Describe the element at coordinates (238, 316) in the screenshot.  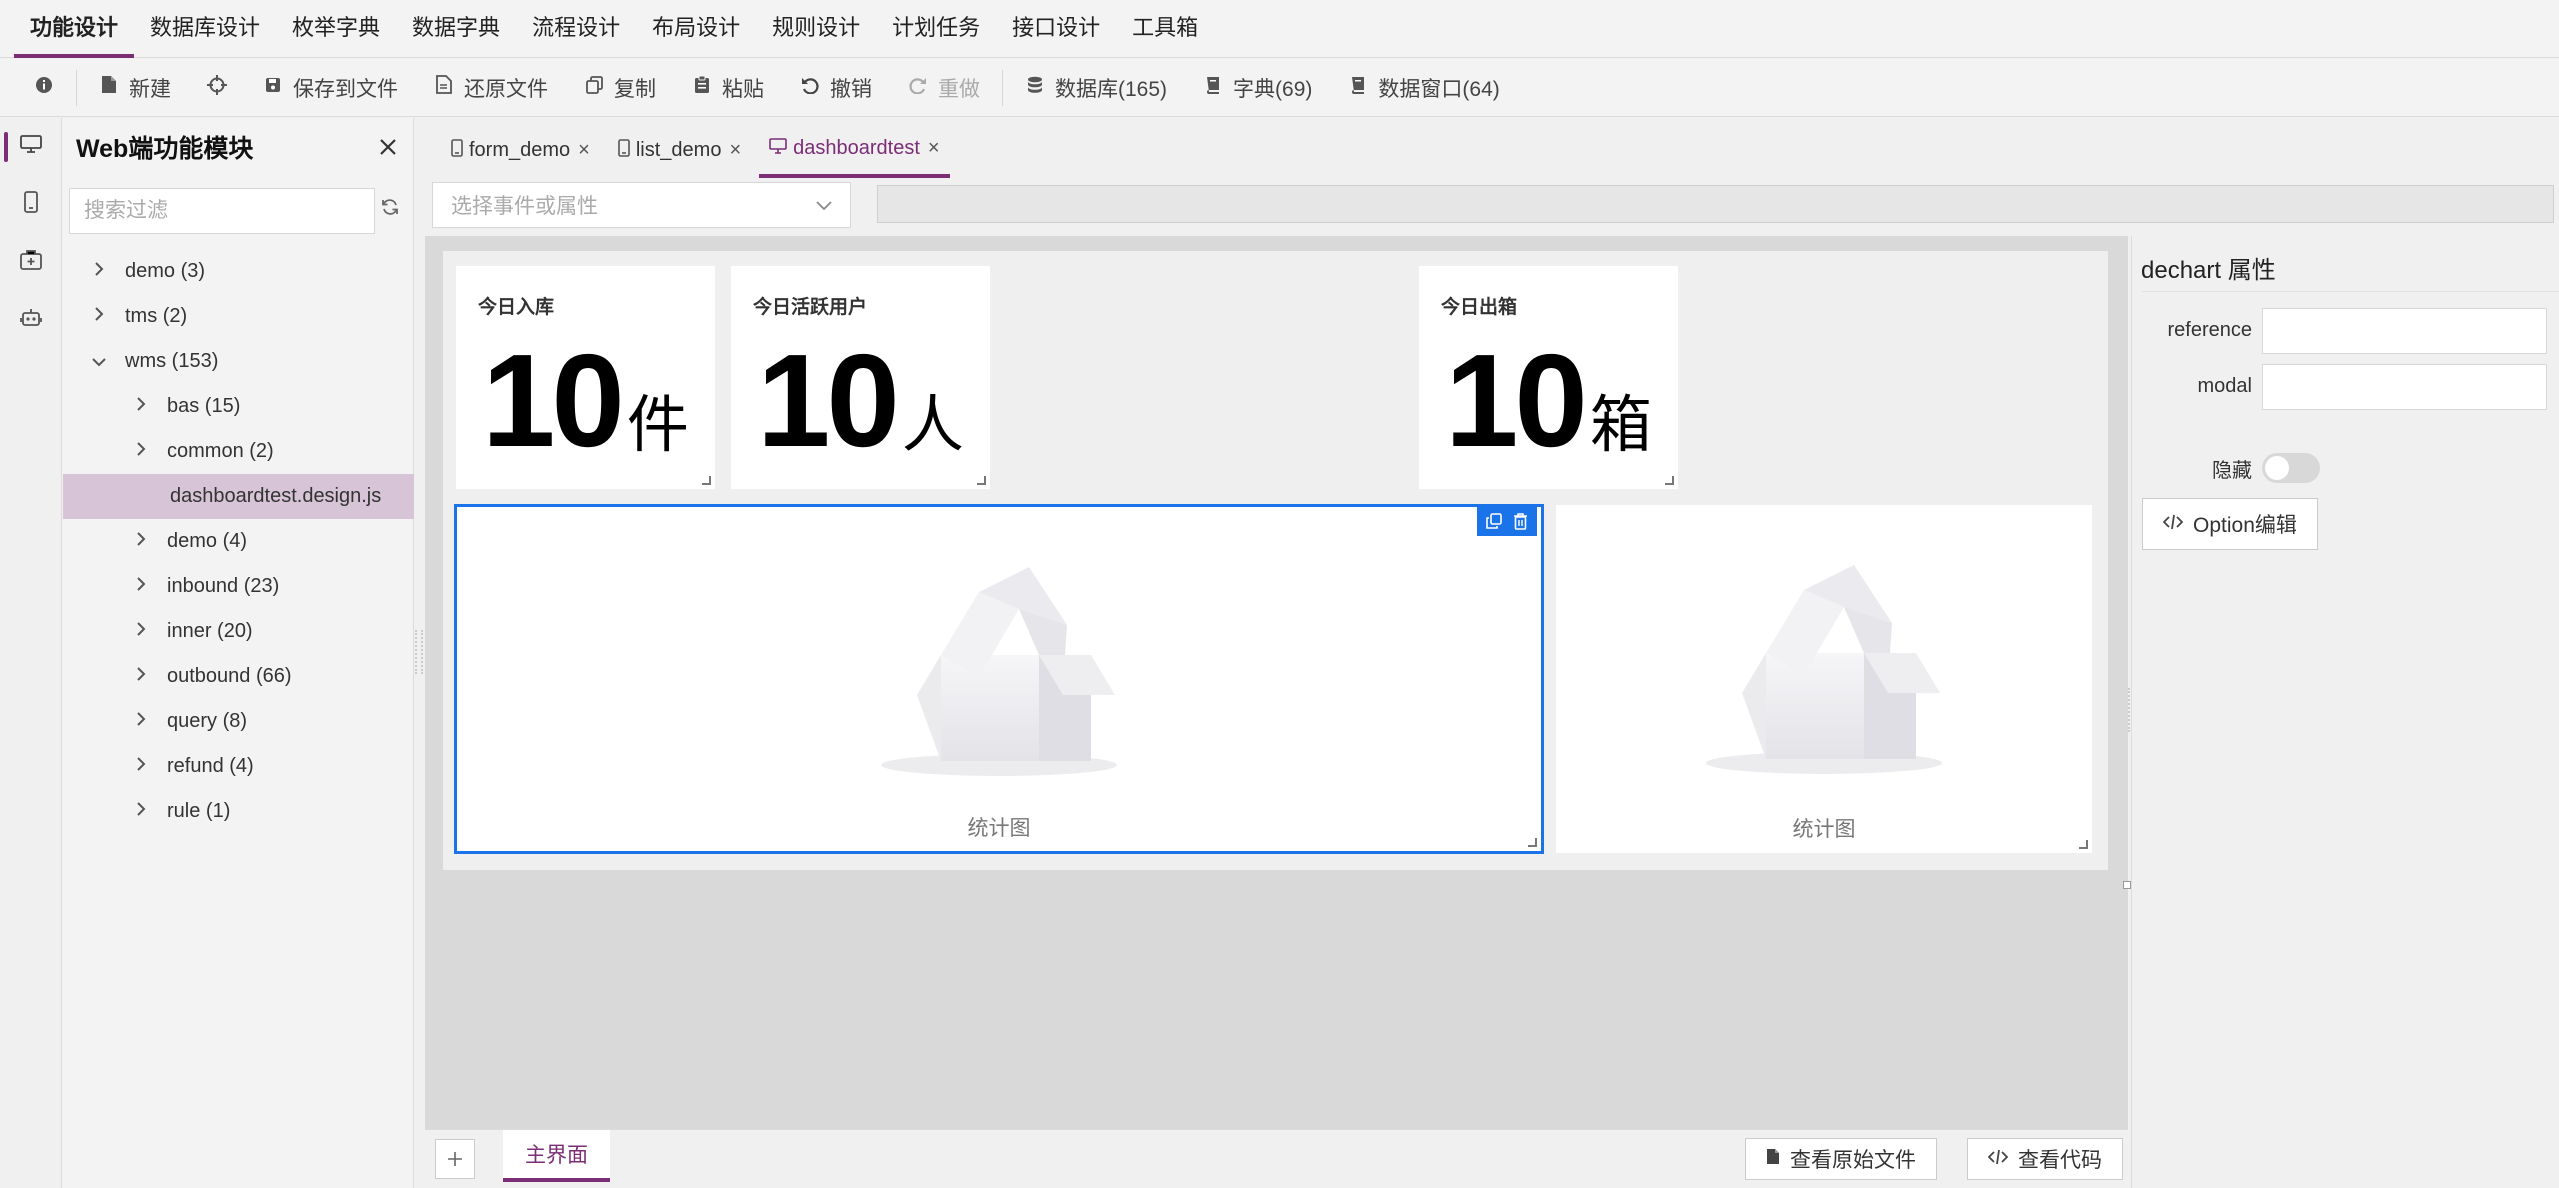
I see `tree-node-tms: tms (2)` at that location.